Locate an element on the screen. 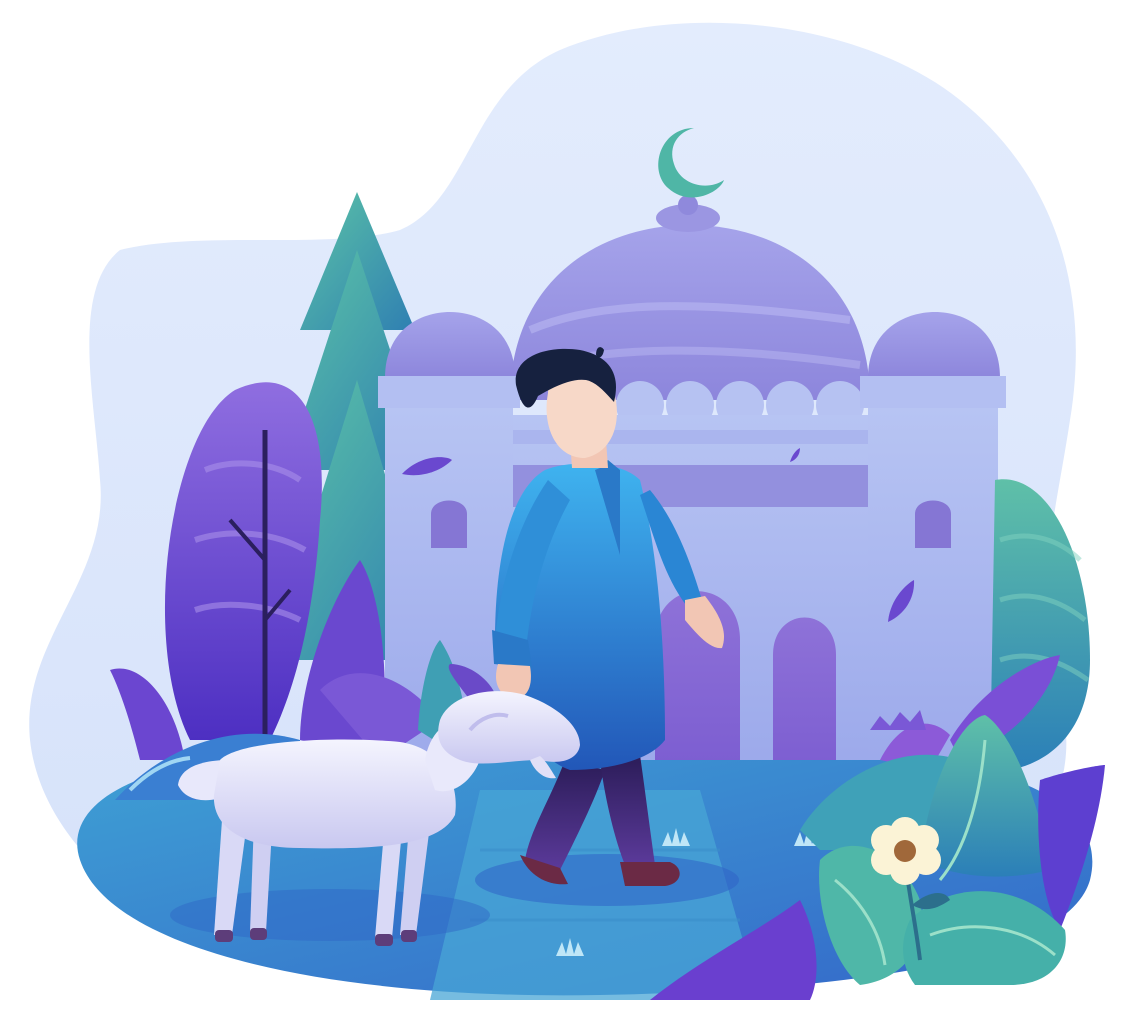 The height and width of the screenshot is (1010, 1134). flower-center is located at coordinates (905, 851).